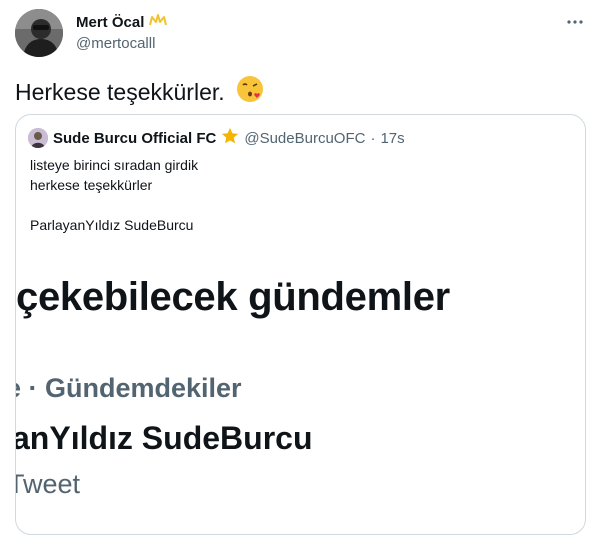 This screenshot has height=547, width=600. I want to click on author-avatar, so click(39, 33).